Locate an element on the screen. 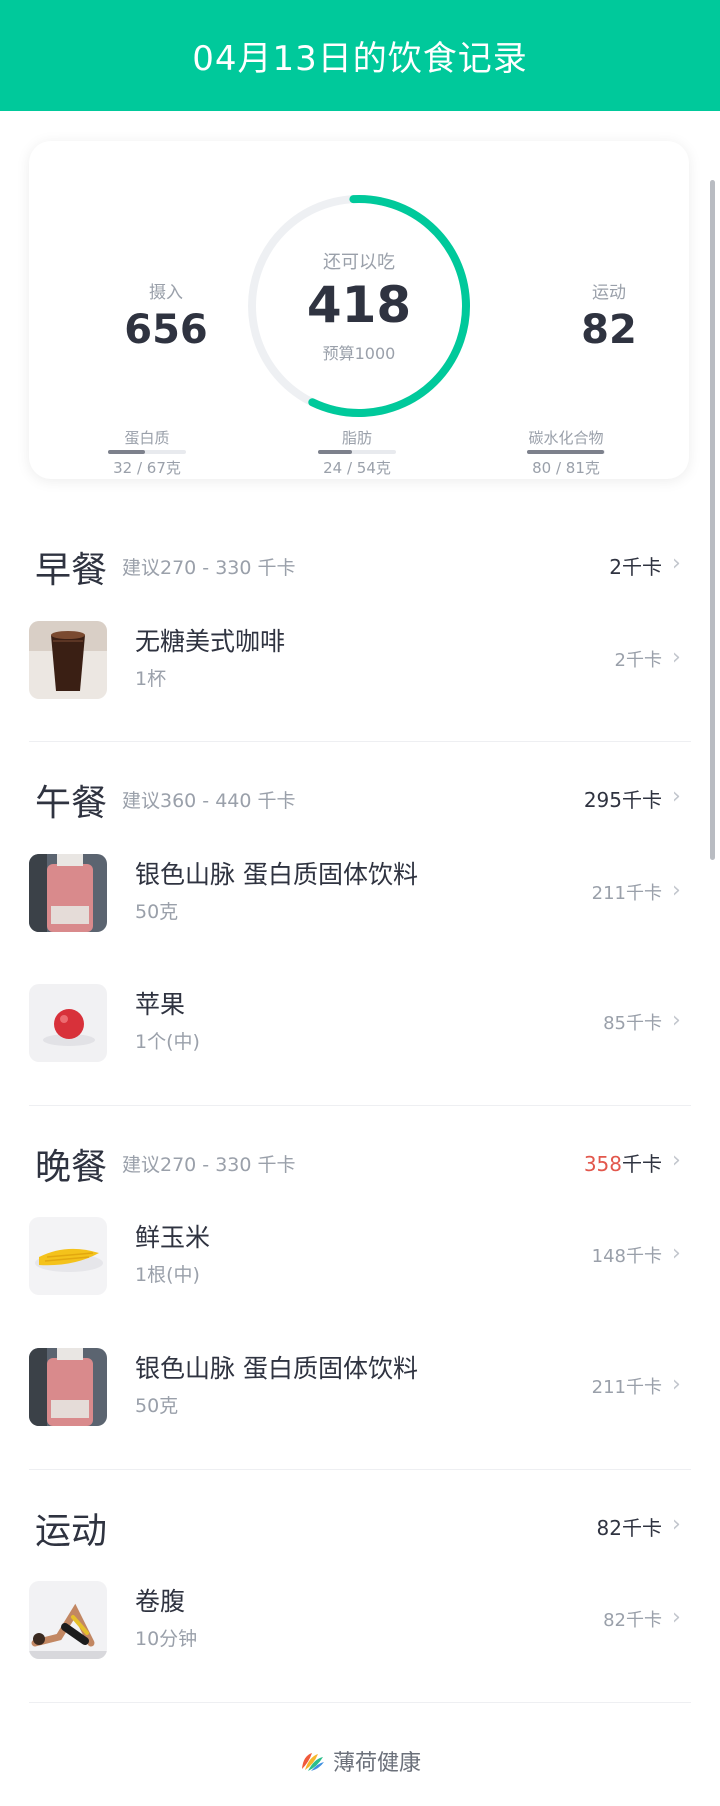 The image size is (720, 1806). macro-carbs: 碳水化合物 80 / 81克 is located at coordinates (566, 452).